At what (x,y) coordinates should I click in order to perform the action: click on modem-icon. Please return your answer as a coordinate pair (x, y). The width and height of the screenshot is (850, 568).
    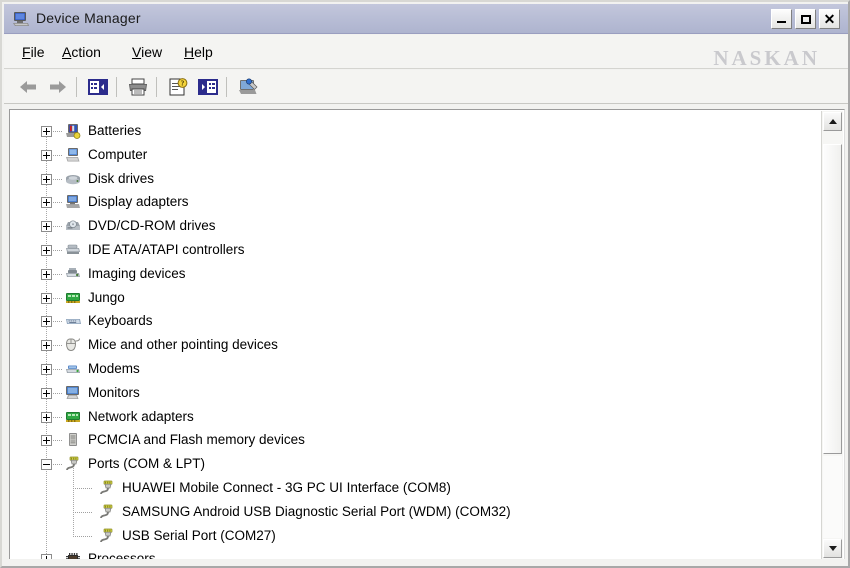
    Looking at the image, I should click on (73, 369).